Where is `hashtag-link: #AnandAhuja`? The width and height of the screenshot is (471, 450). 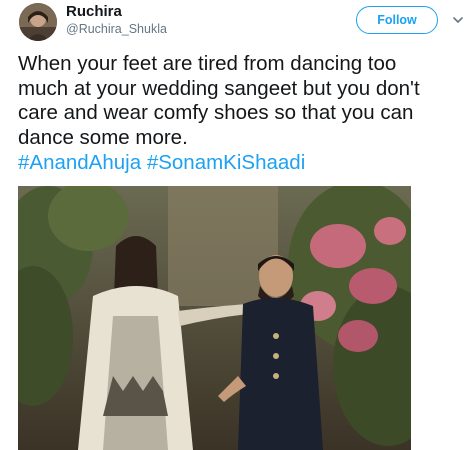
hashtag-link: #AnandAhuja is located at coordinates (79, 162).